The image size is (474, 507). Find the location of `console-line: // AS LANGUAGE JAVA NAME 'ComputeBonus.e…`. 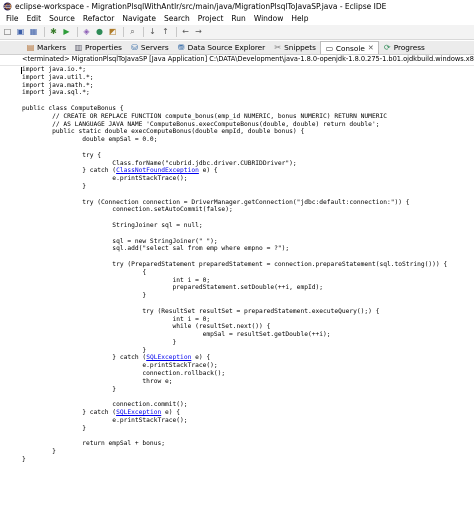

console-line: // AS LANGUAGE JAVA NAME 'ComputeBonus.e… is located at coordinates (234, 125).